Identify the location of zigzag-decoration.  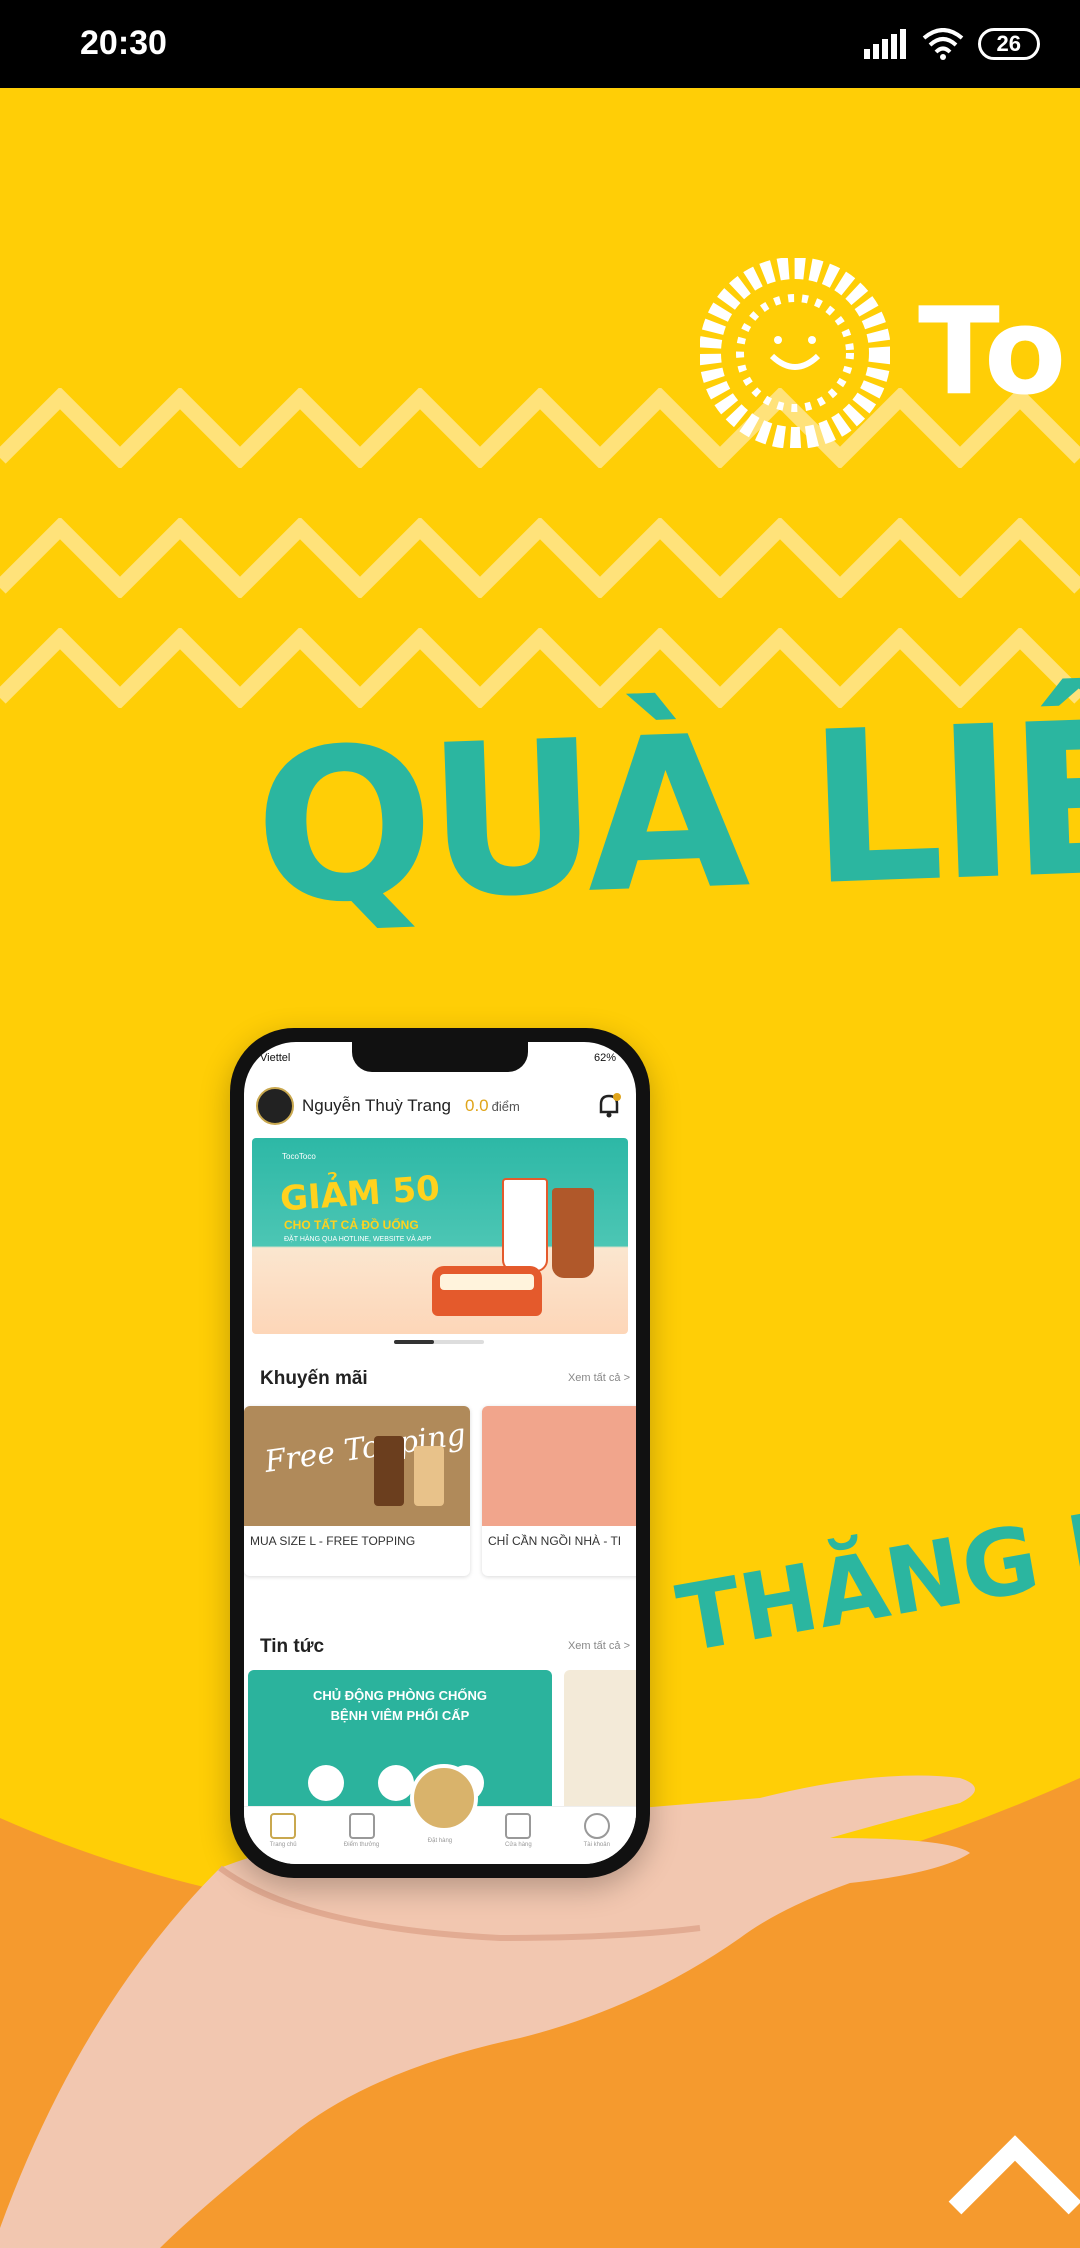
(540, 558).